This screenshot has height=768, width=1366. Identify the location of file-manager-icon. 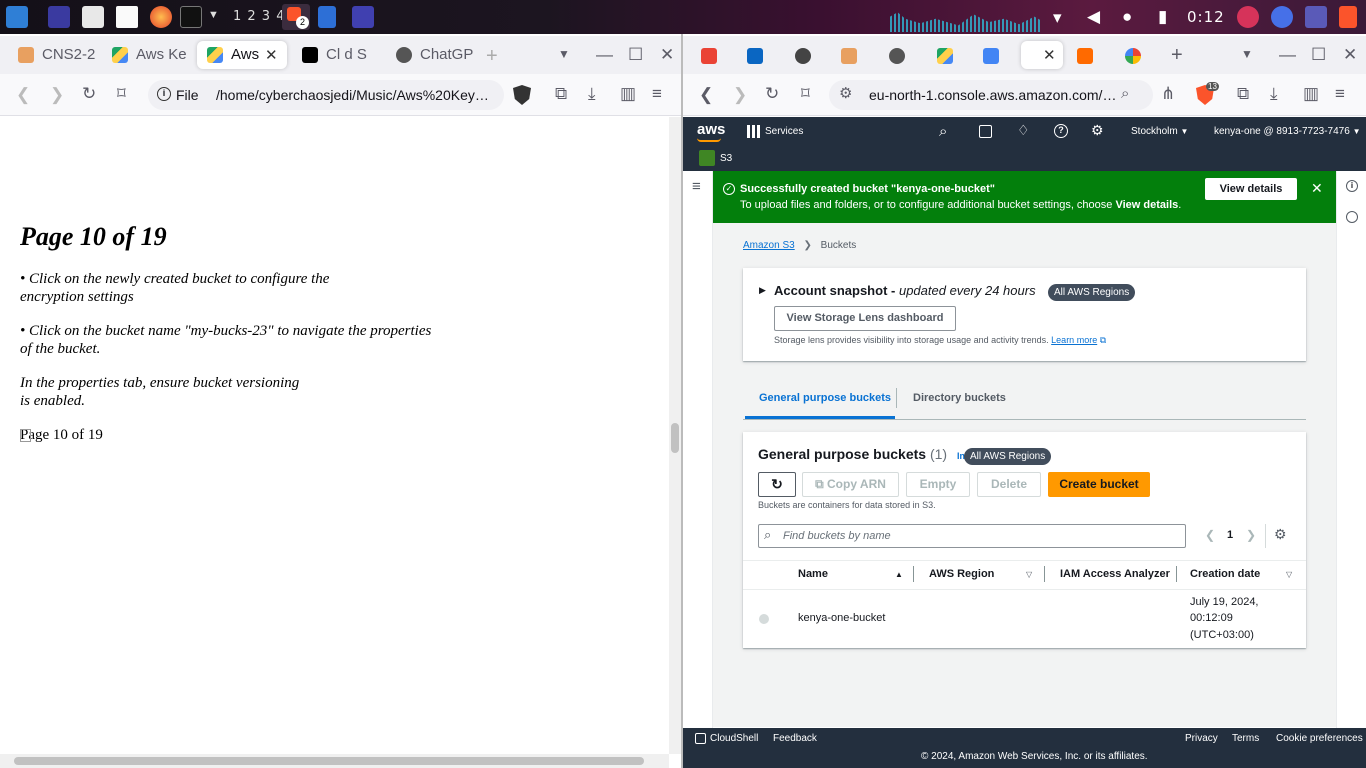
(93, 17).